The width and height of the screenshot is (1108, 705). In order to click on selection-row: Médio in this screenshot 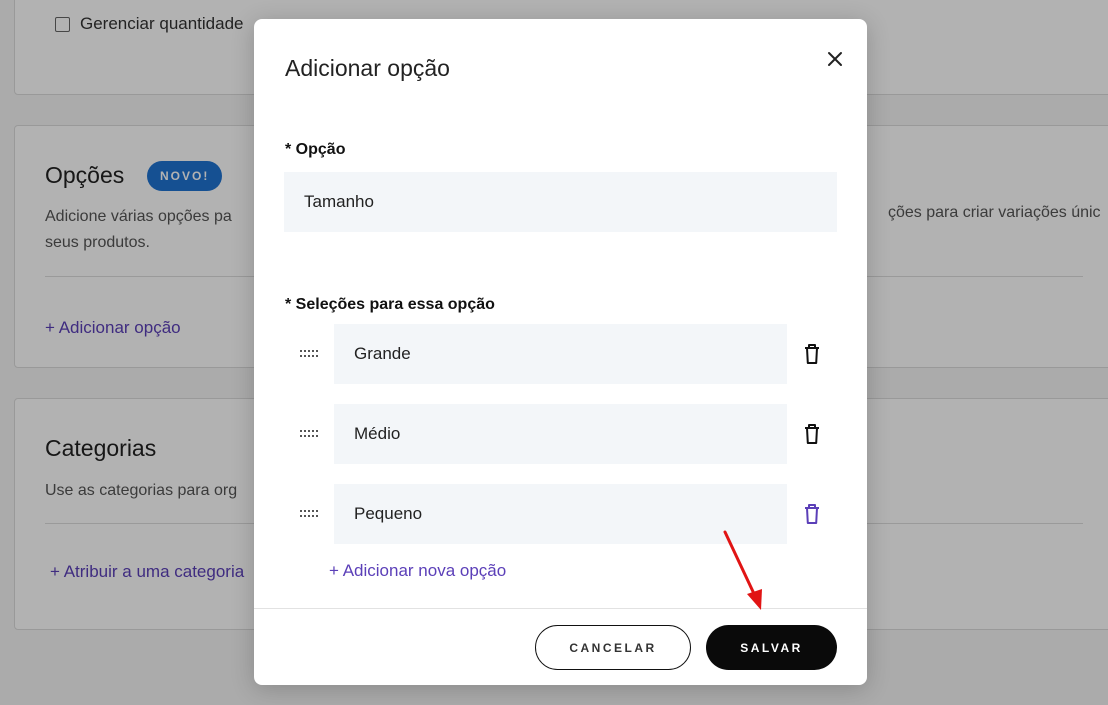, I will do `click(564, 434)`.